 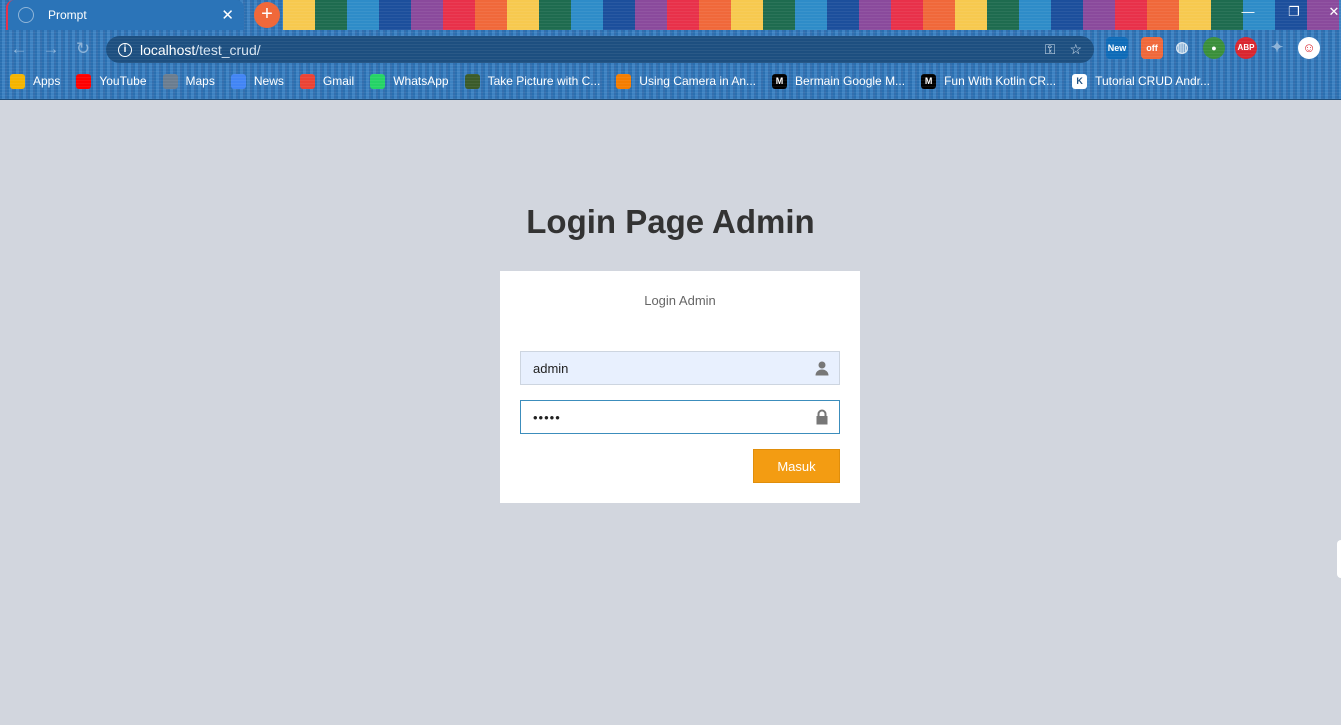 I want to click on login-submit-button: Masuk, so click(x=796, y=466).